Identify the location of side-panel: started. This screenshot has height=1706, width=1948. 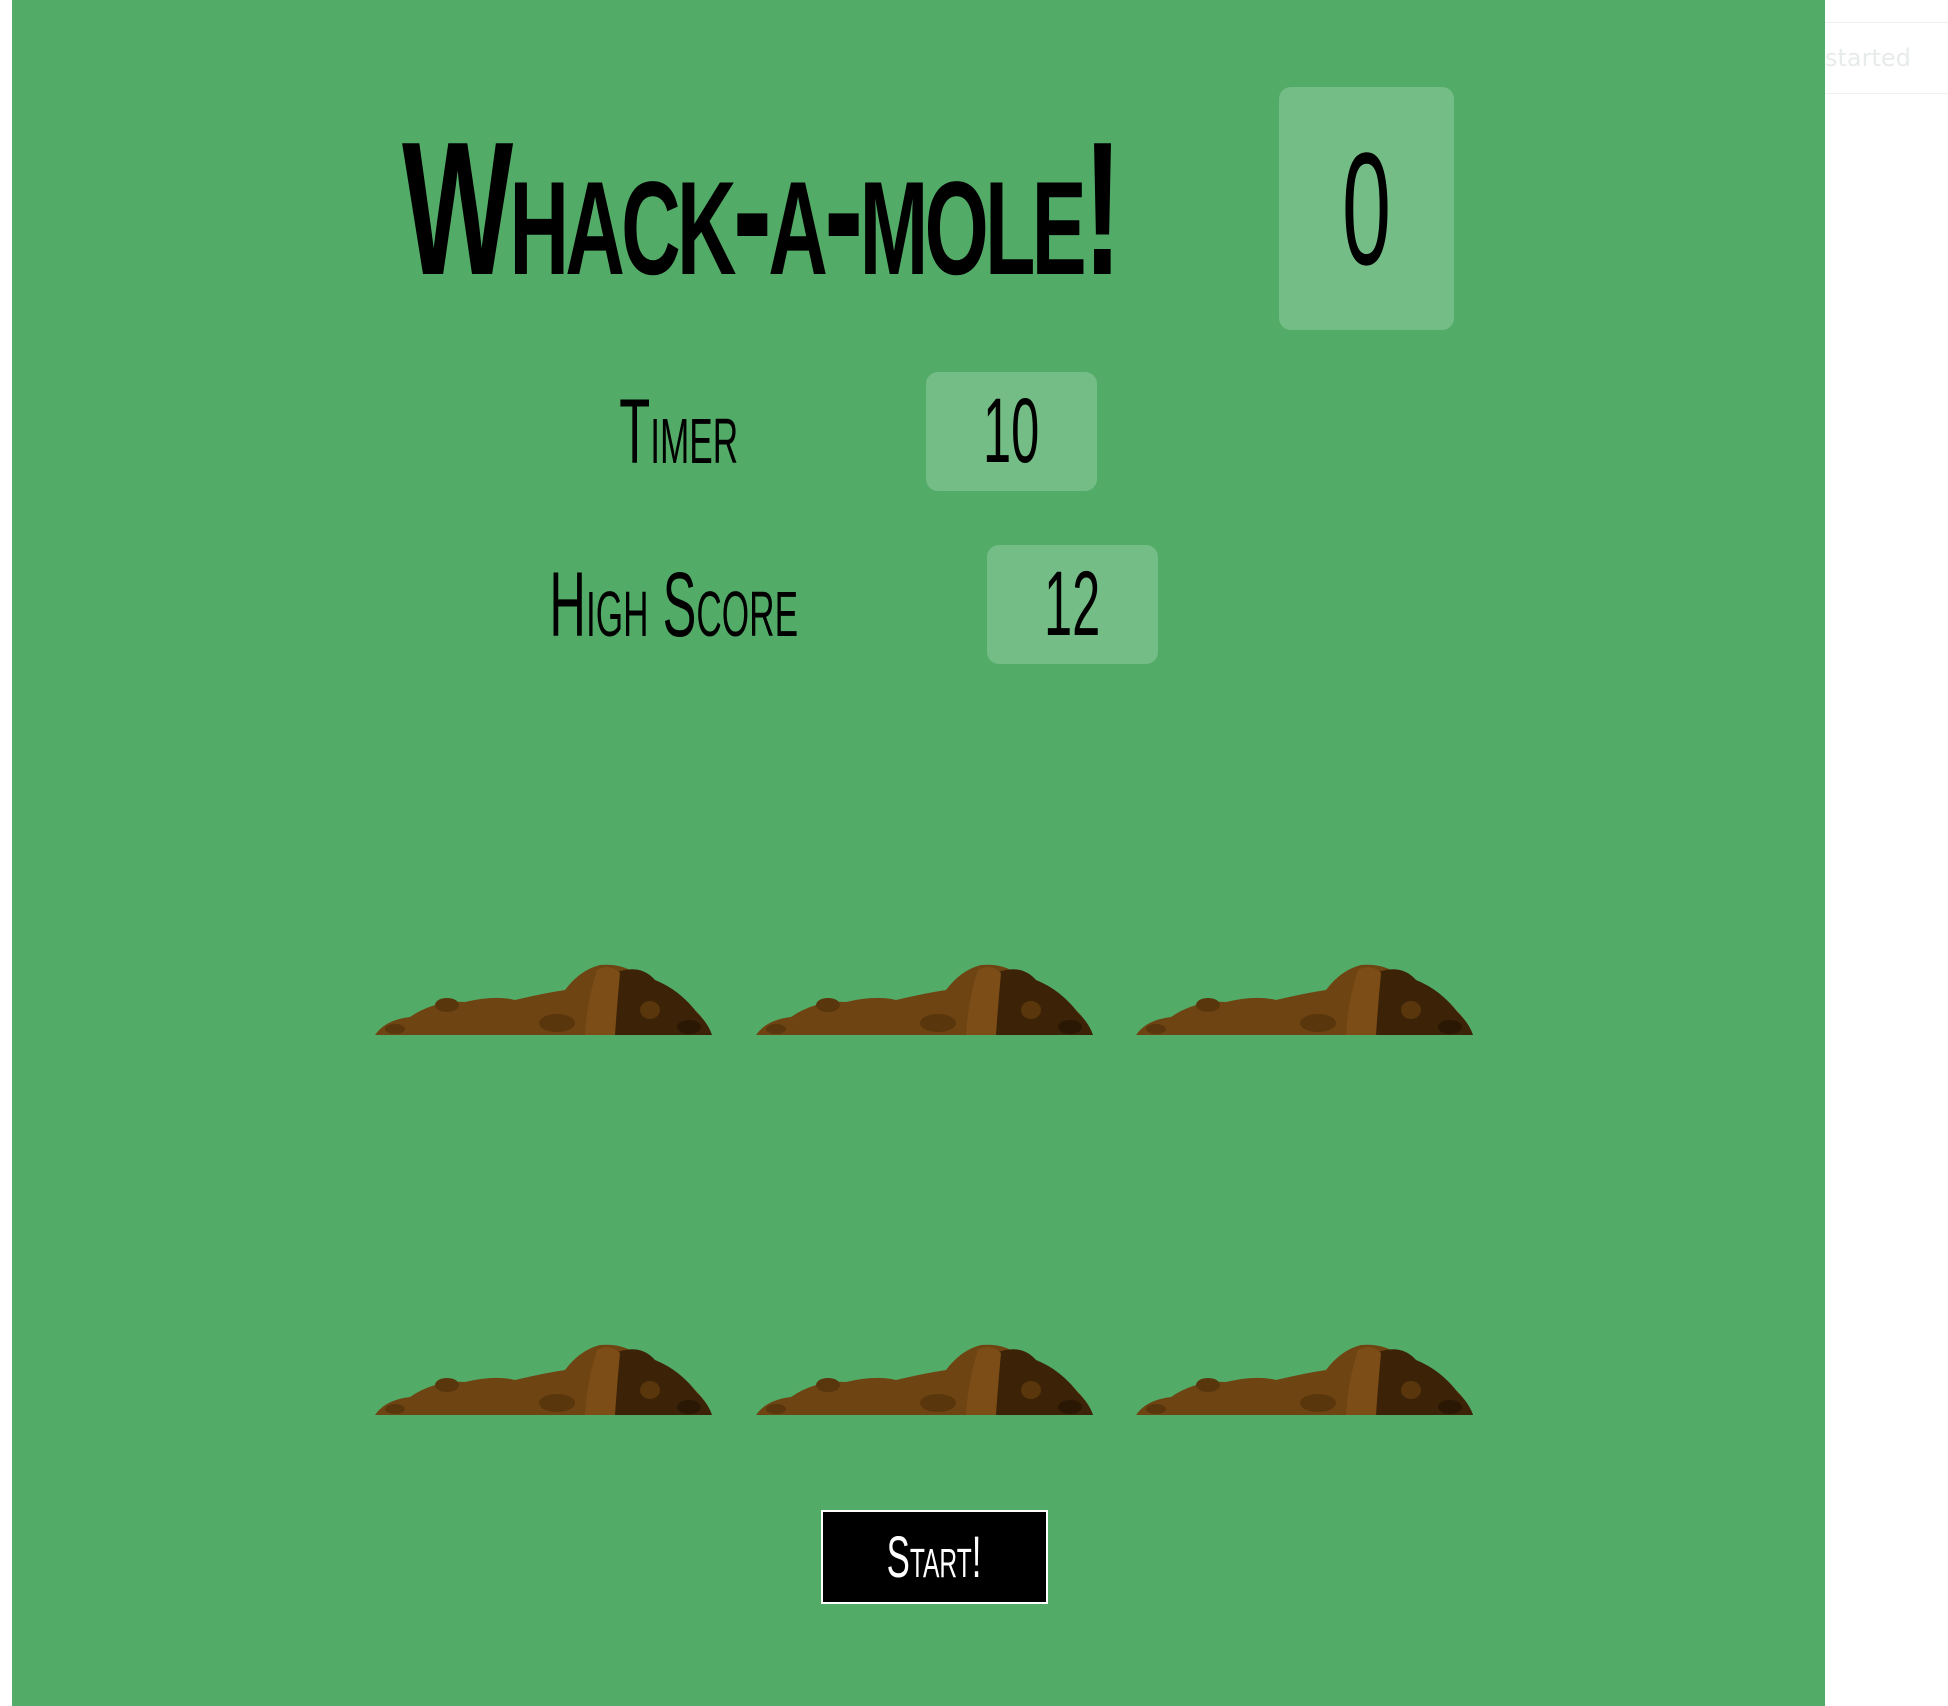
(1886, 853).